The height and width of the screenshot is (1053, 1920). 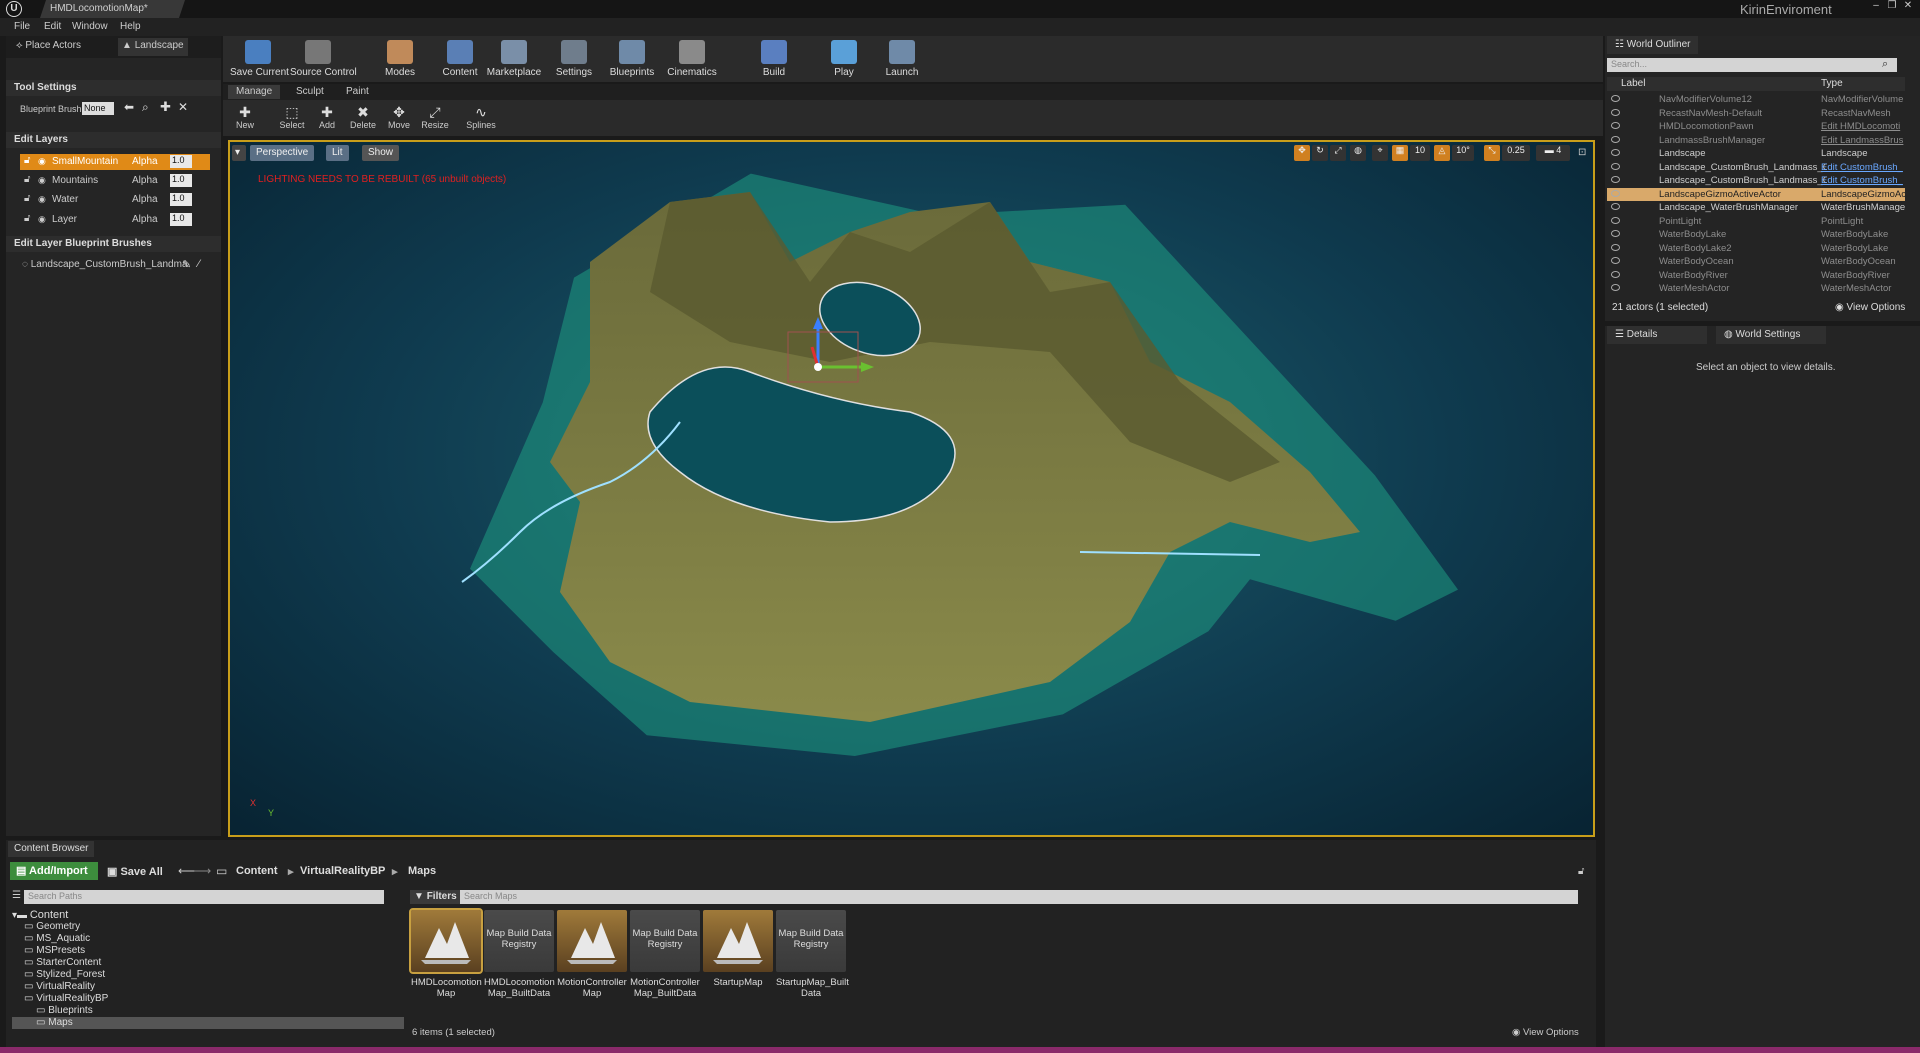 I want to click on scale-snap-value: 0.25, so click(x=1516, y=153).